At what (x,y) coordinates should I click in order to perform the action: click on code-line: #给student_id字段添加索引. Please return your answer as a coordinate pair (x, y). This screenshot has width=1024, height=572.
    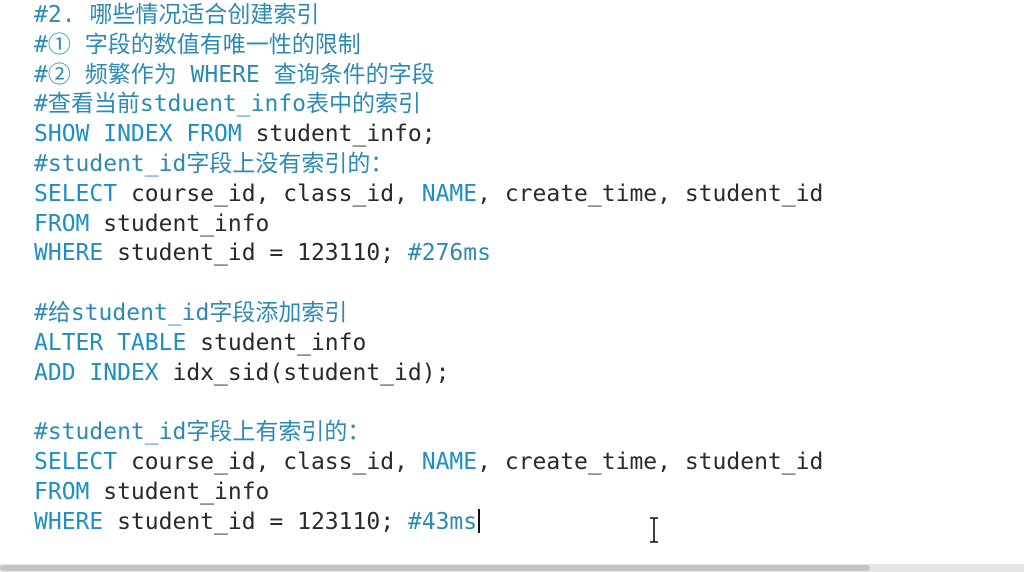
    Looking at the image, I should click on (190, 313).